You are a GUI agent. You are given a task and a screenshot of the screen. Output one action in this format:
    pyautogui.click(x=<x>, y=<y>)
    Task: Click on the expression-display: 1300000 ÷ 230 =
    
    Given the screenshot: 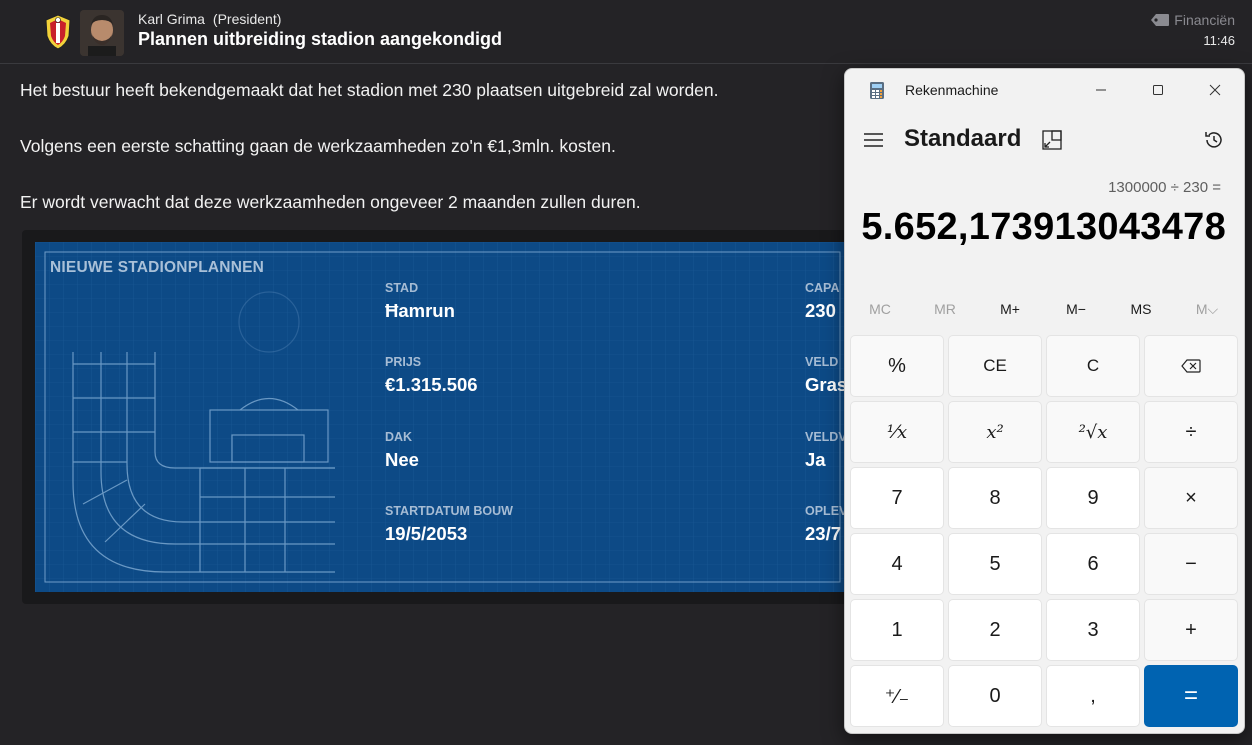 What is the action you would take?
    pyautogui.click(x=1164, y=187)
    